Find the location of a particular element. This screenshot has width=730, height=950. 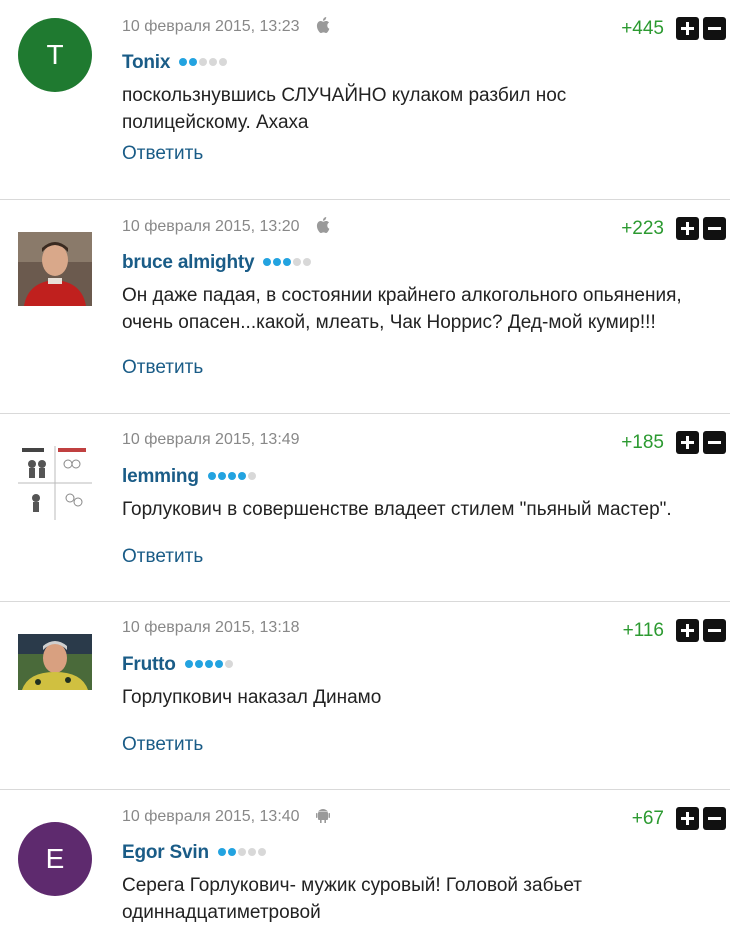

avatar: E is located at coordinates (55, 859).